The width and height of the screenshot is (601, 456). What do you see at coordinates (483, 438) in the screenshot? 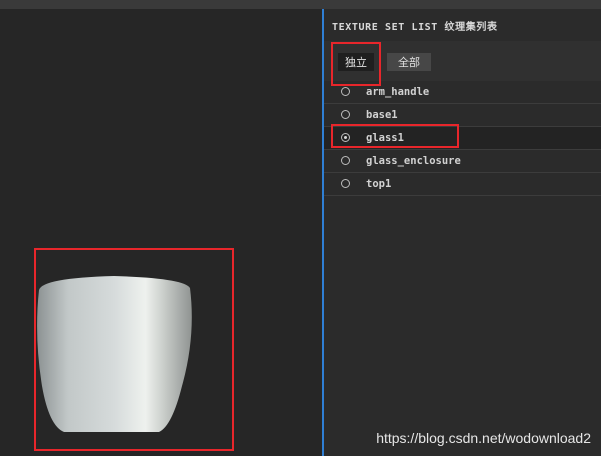
I see `watermark-text: https://blog.csdn.net/wodownload2` at bounding box center [483, 438].